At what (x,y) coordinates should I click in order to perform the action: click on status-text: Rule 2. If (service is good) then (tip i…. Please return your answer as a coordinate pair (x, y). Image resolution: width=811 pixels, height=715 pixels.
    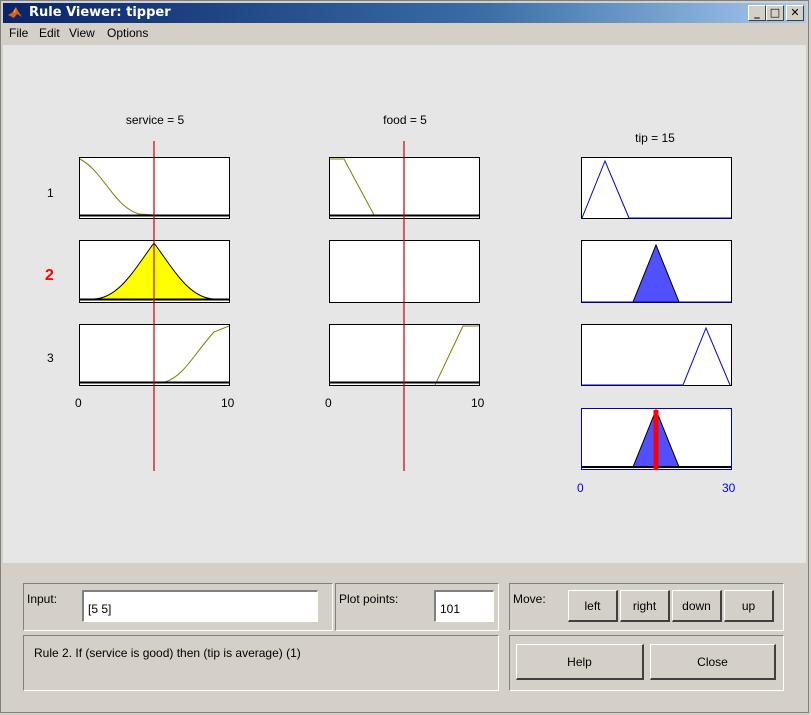
    Looking at the image, I should click on (167, 653).